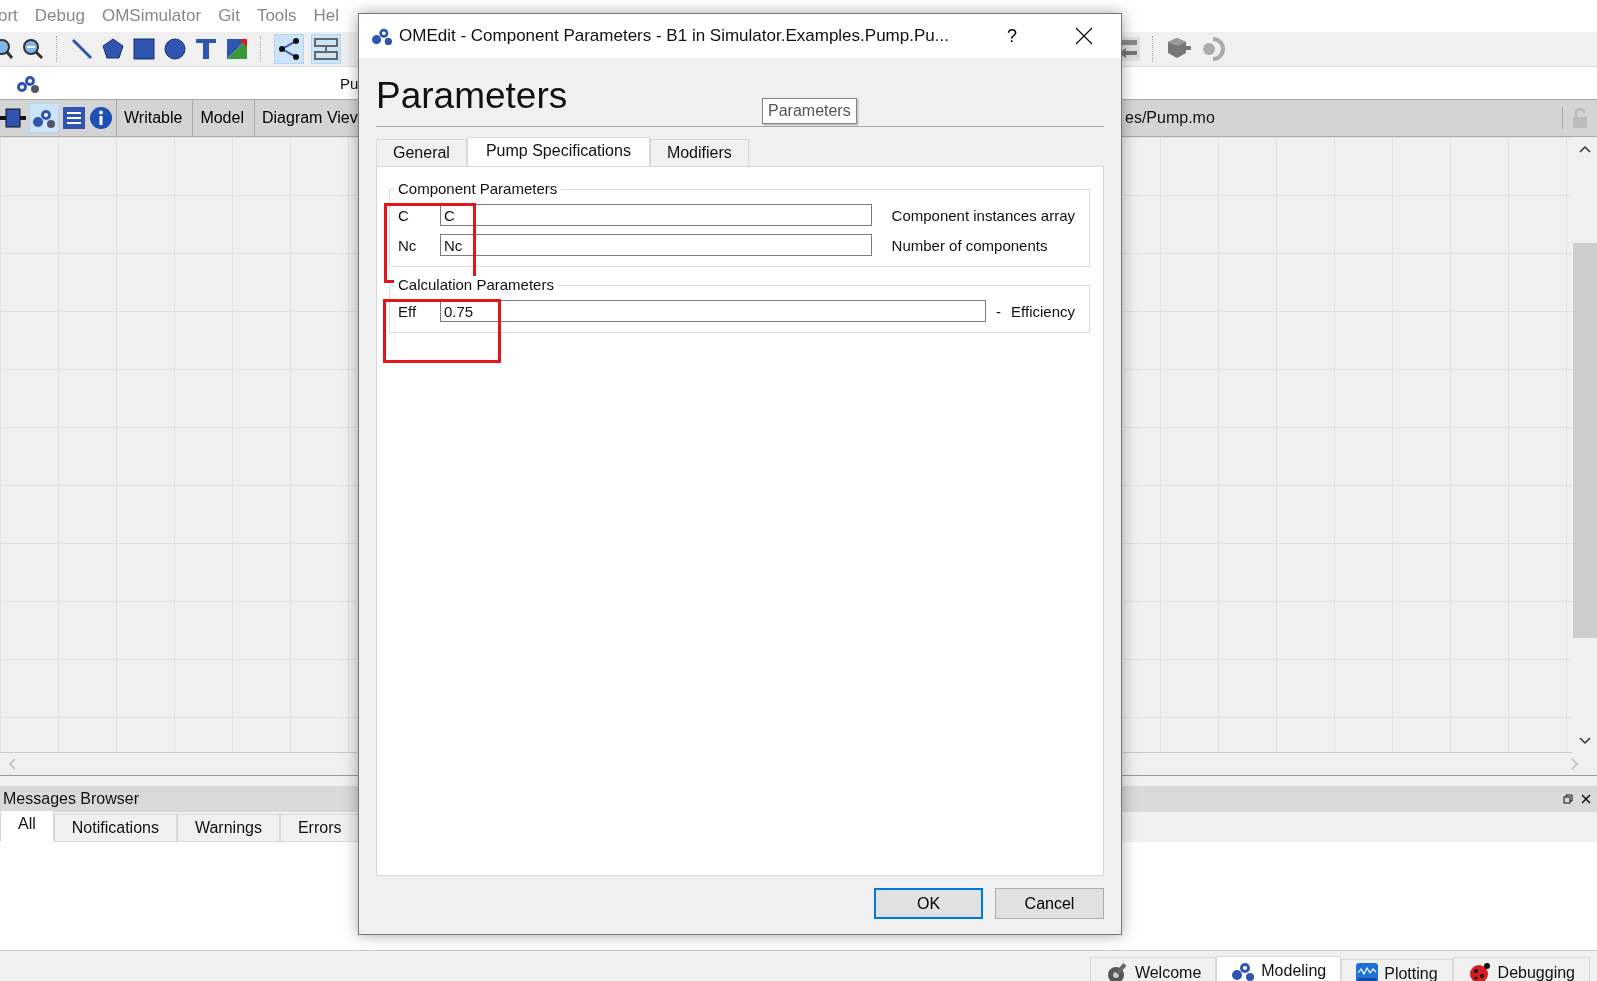  I want to click on parameter-unit: -, so click(999, 311).